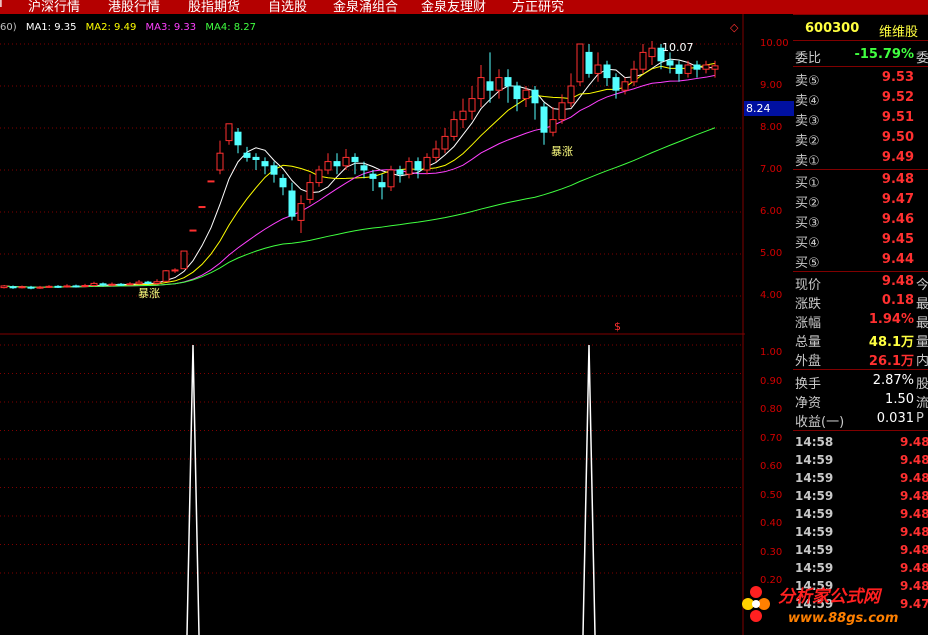 The image size is (928, 635). I want to click on weibi-extra: 委, so click(922, 58).